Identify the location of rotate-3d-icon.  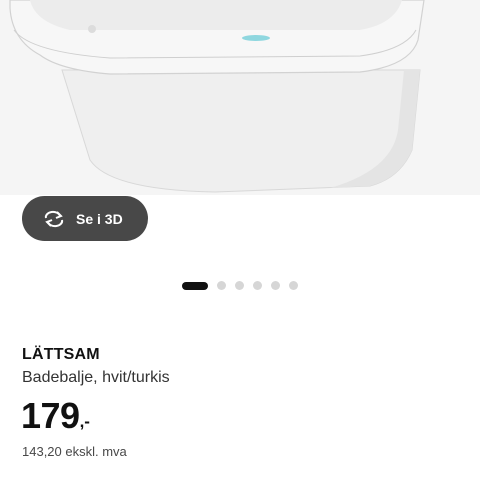
(54, 219).